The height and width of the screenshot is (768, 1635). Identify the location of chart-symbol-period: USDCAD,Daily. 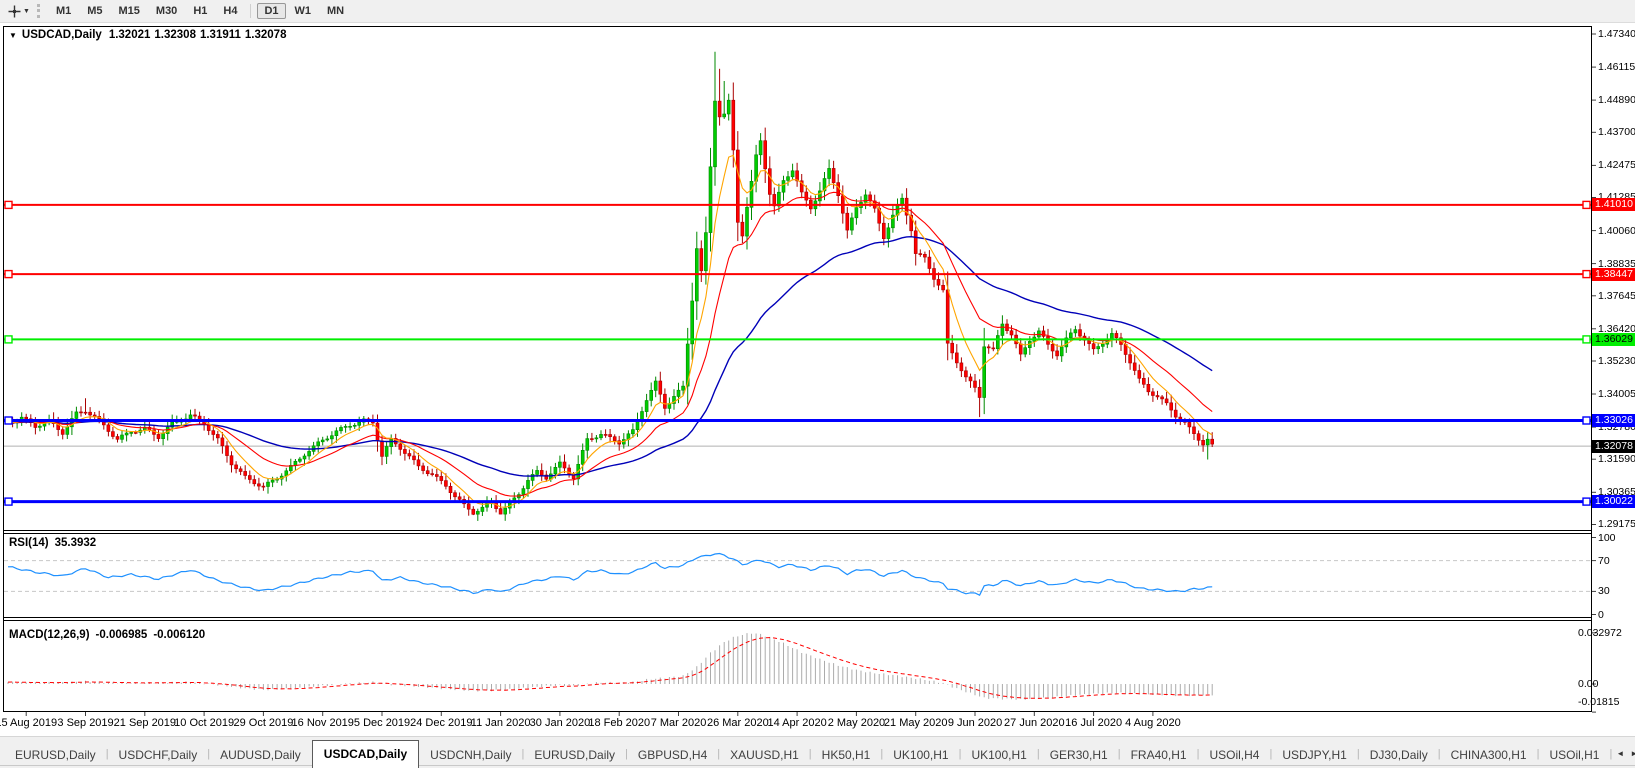
(61, 35).